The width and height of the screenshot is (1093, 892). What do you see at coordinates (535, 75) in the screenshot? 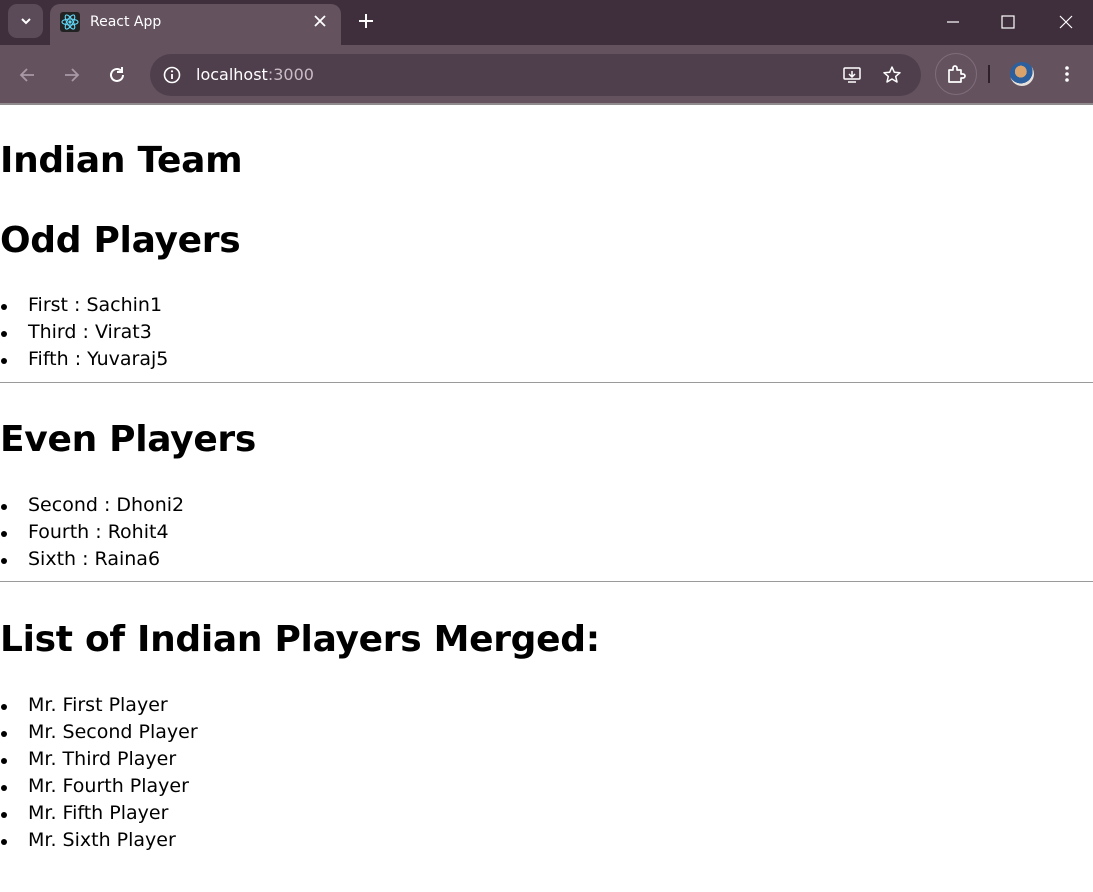
I see `address-bar: localhost:3000` at bounding box center [535, 75].